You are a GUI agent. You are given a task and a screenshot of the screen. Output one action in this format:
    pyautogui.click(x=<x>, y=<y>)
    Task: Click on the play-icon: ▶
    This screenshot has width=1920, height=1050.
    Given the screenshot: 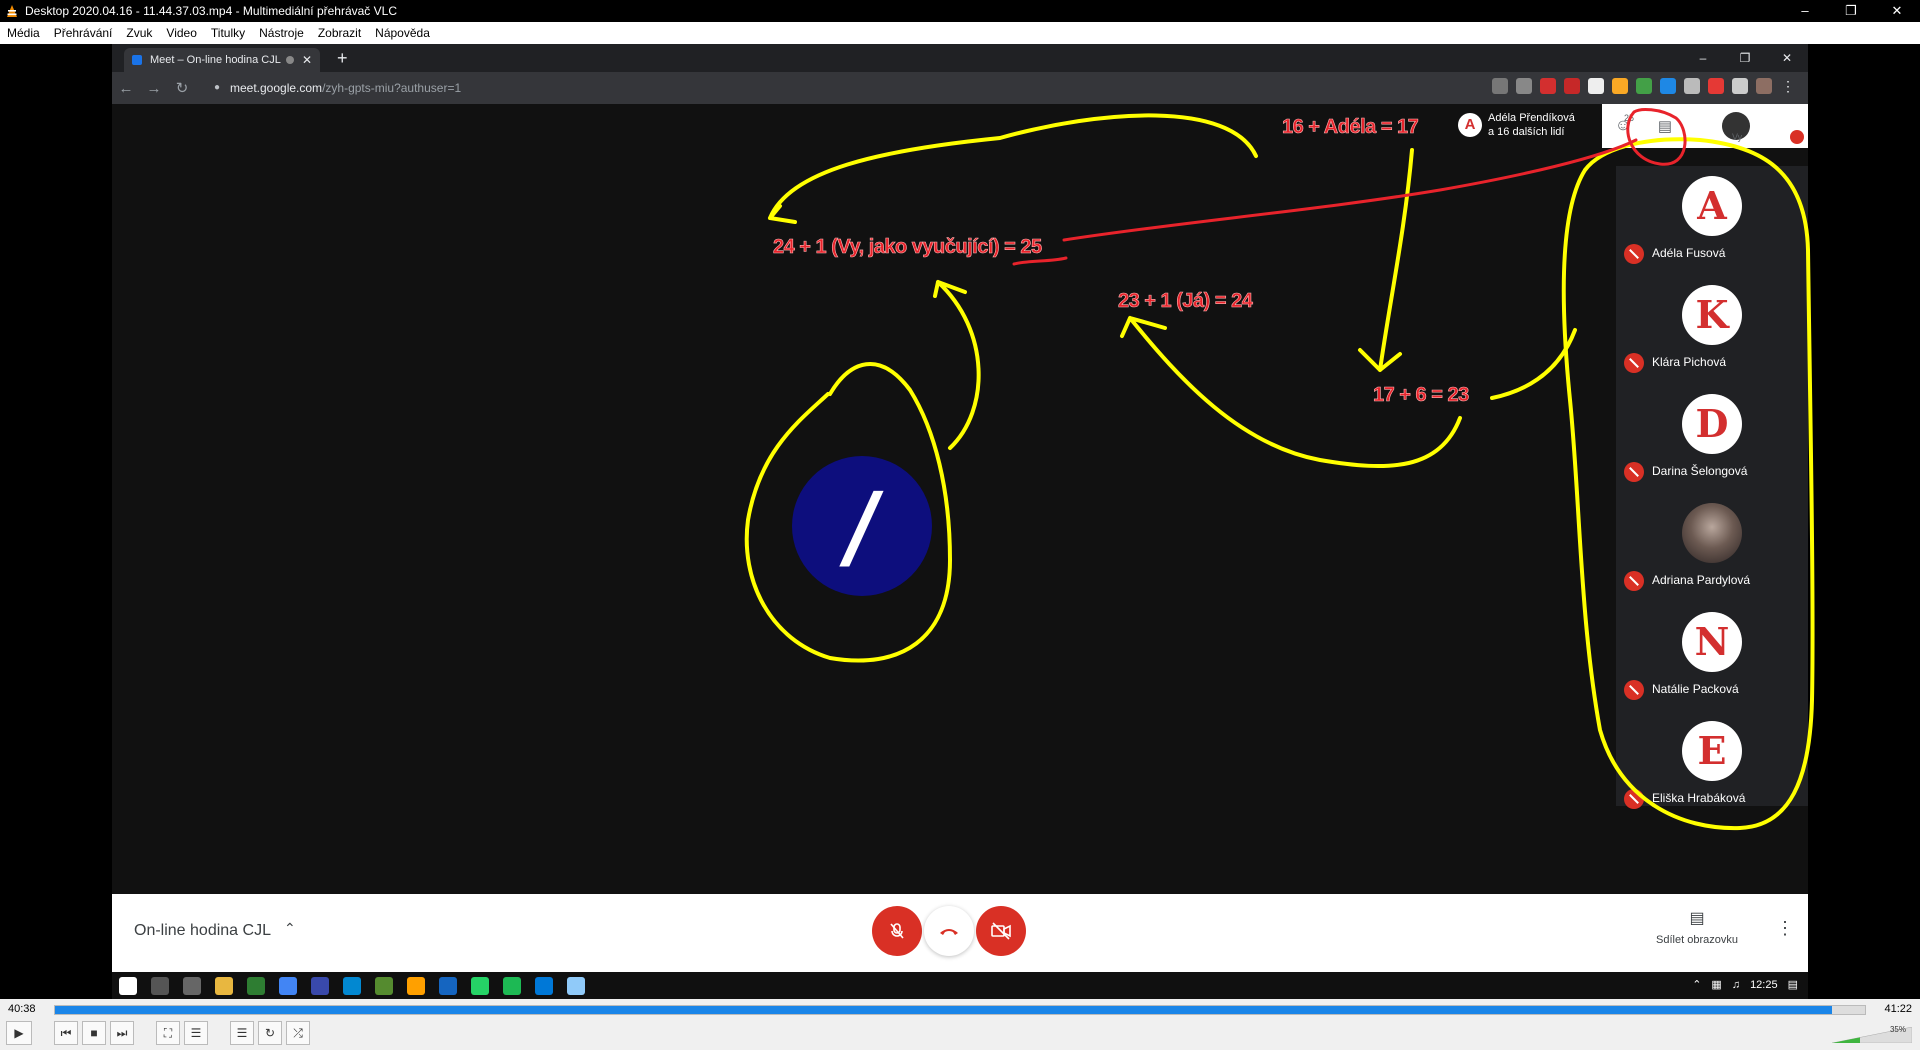 What is the action you would take?
    pyautogui.click(x=19, y=1033)
    